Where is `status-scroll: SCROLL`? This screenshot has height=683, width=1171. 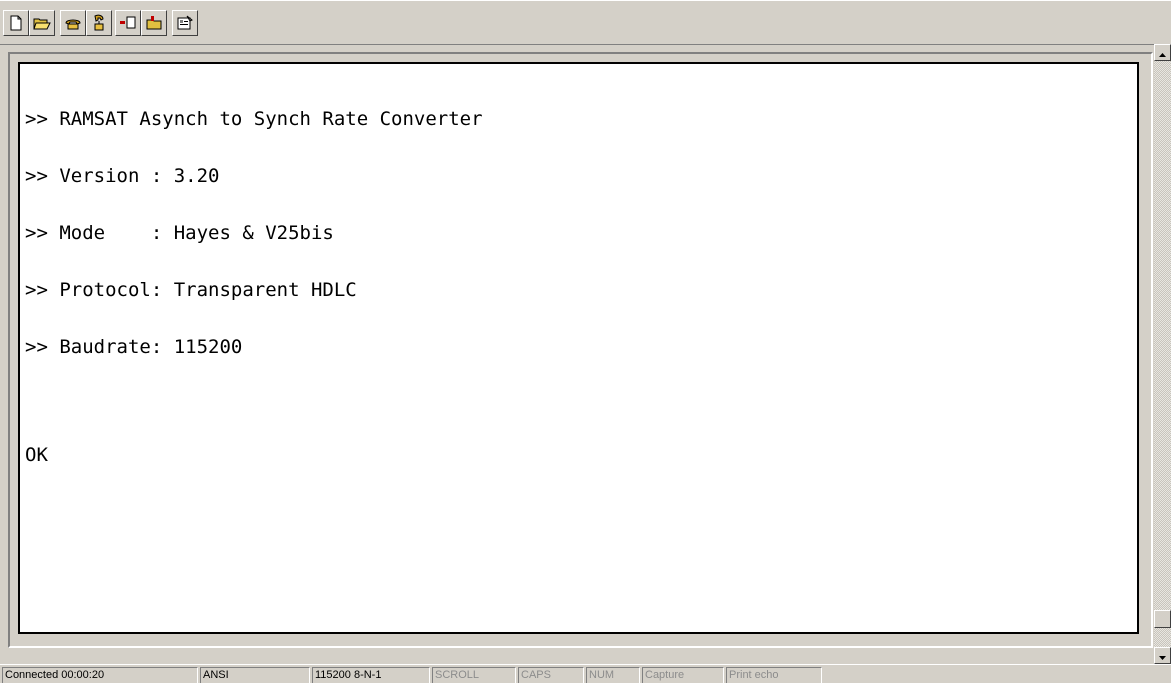 status-scroll: SCROLL is located at coordinates (474, 675).